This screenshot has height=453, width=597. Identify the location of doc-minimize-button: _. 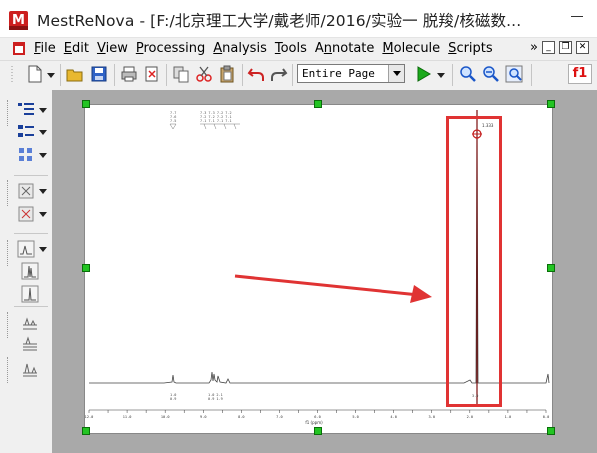
(548, 47).